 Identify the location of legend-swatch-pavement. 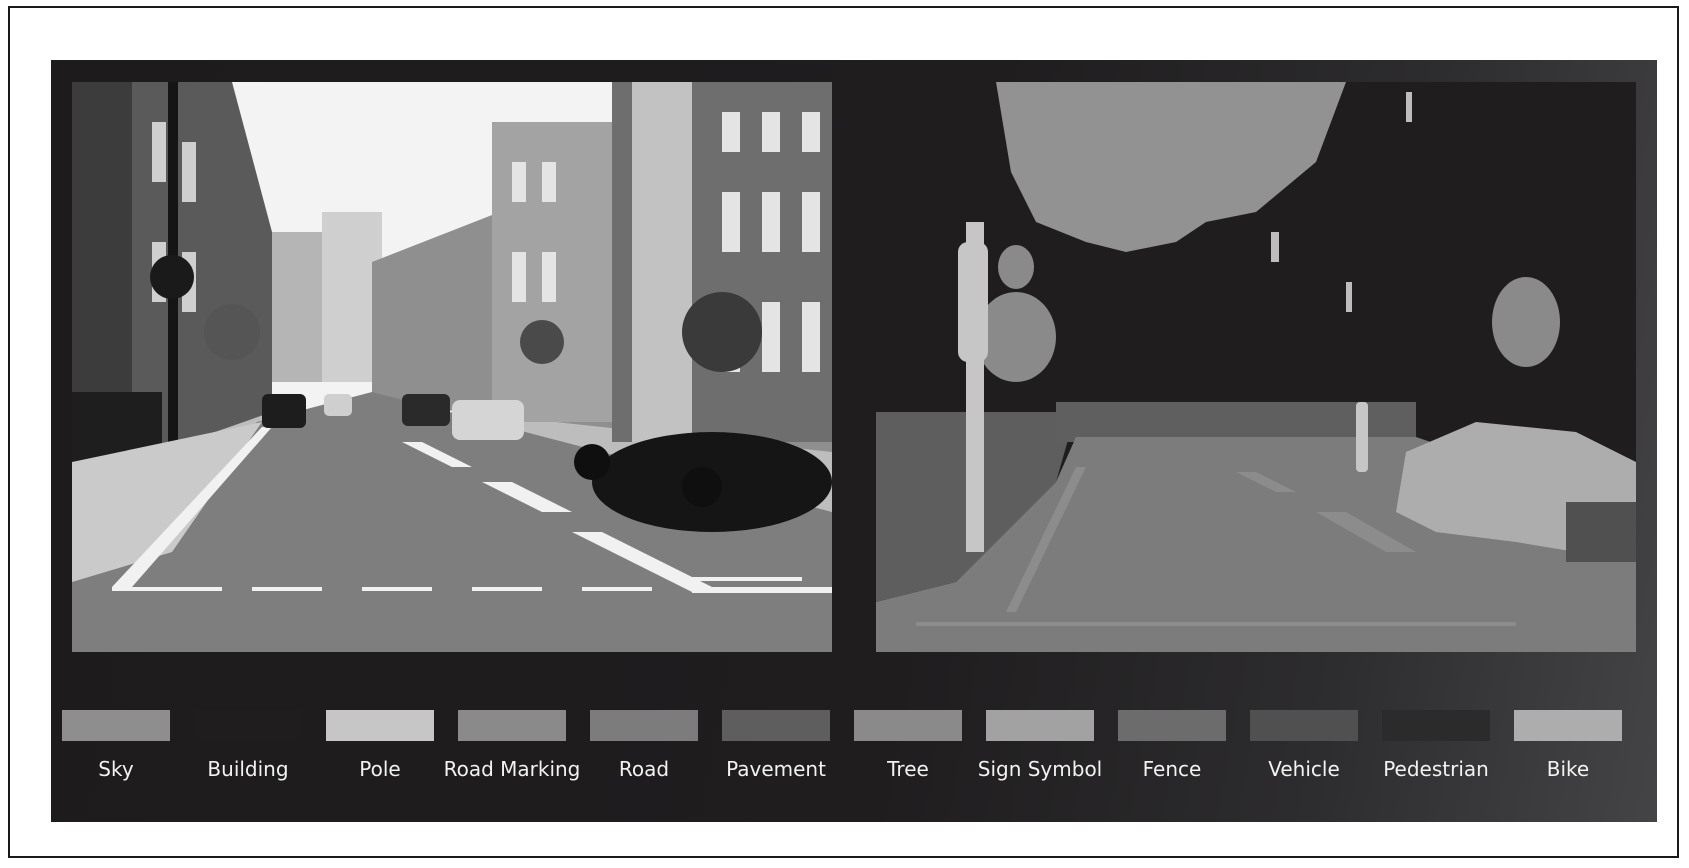
(776, 725).